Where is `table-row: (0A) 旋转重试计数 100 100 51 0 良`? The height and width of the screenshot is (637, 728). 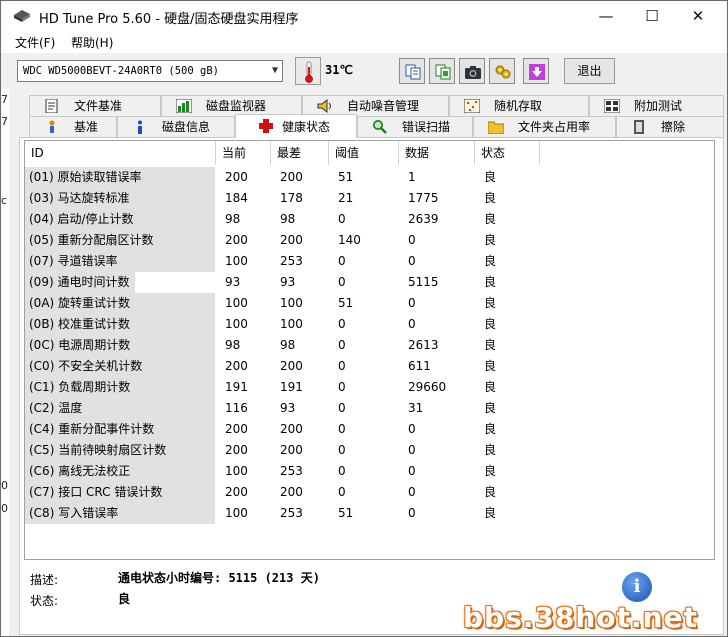
table-row: (0A) 旋转重试计数 100 100 51 0 良 is located at coordinates (370, 303).